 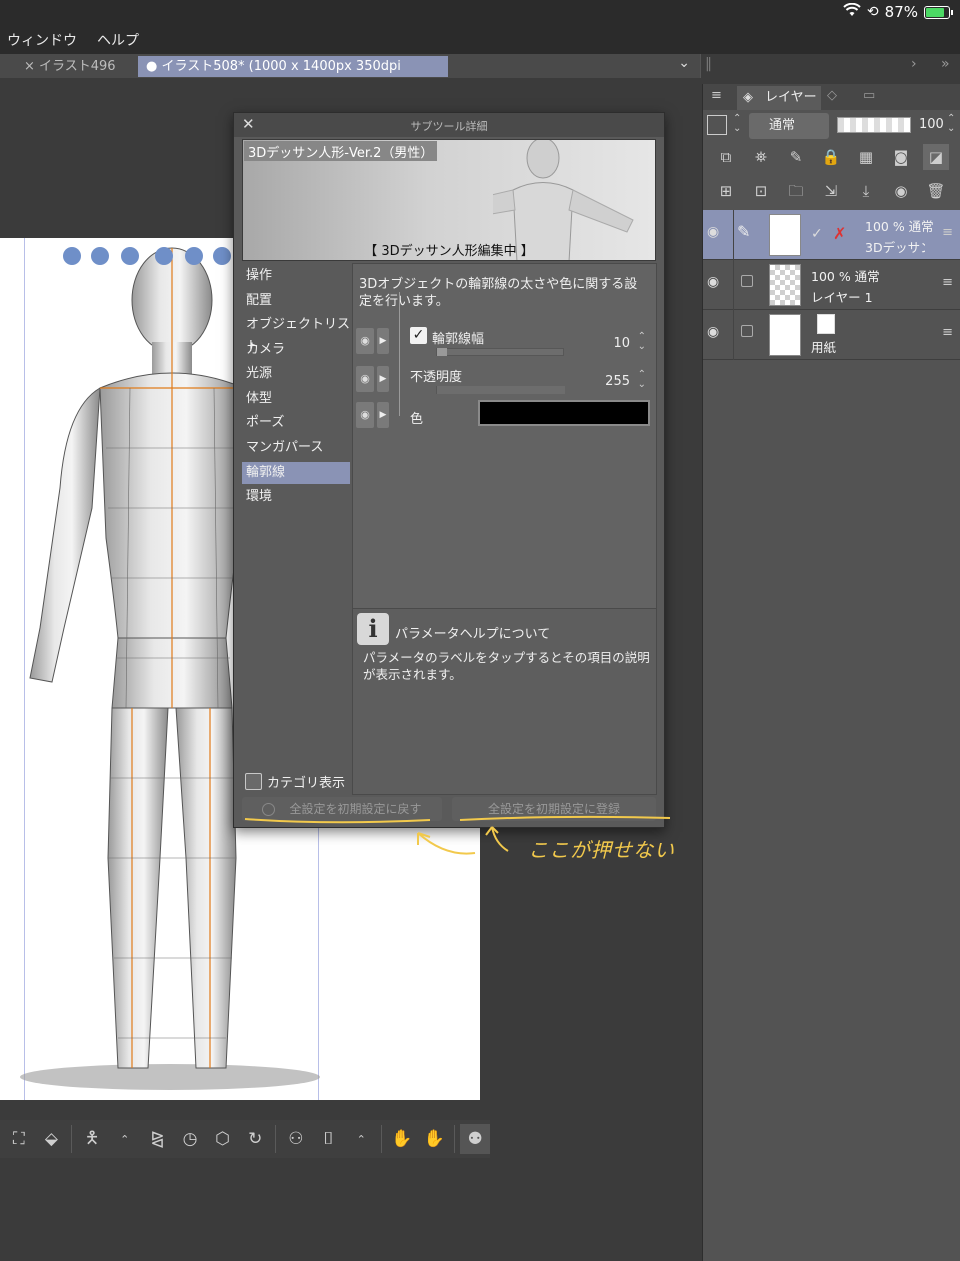 I want to click on double-chevron-right-icon: », so click(x=945, y=64).